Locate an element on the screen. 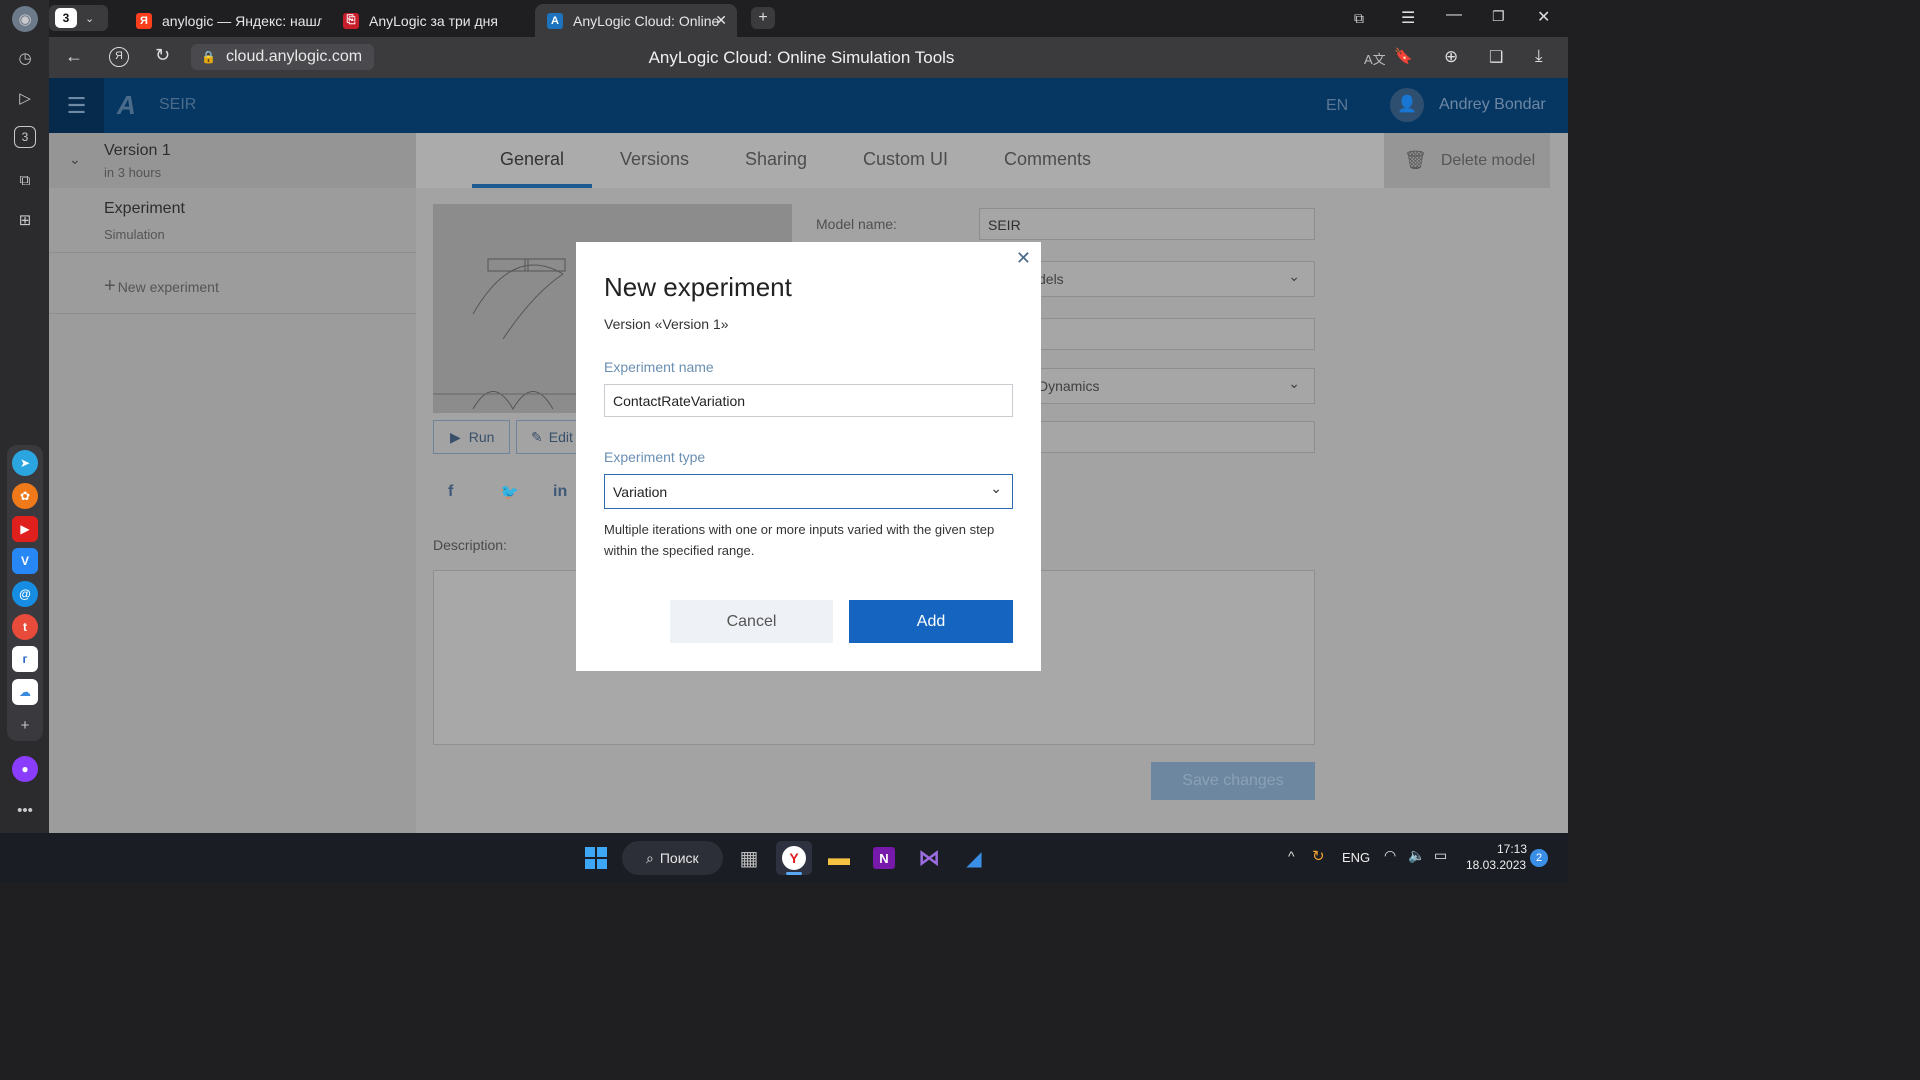 This screenshot has width=1920, height=1080. sync-icon: ↻ is located at coordinates (1318, 856).